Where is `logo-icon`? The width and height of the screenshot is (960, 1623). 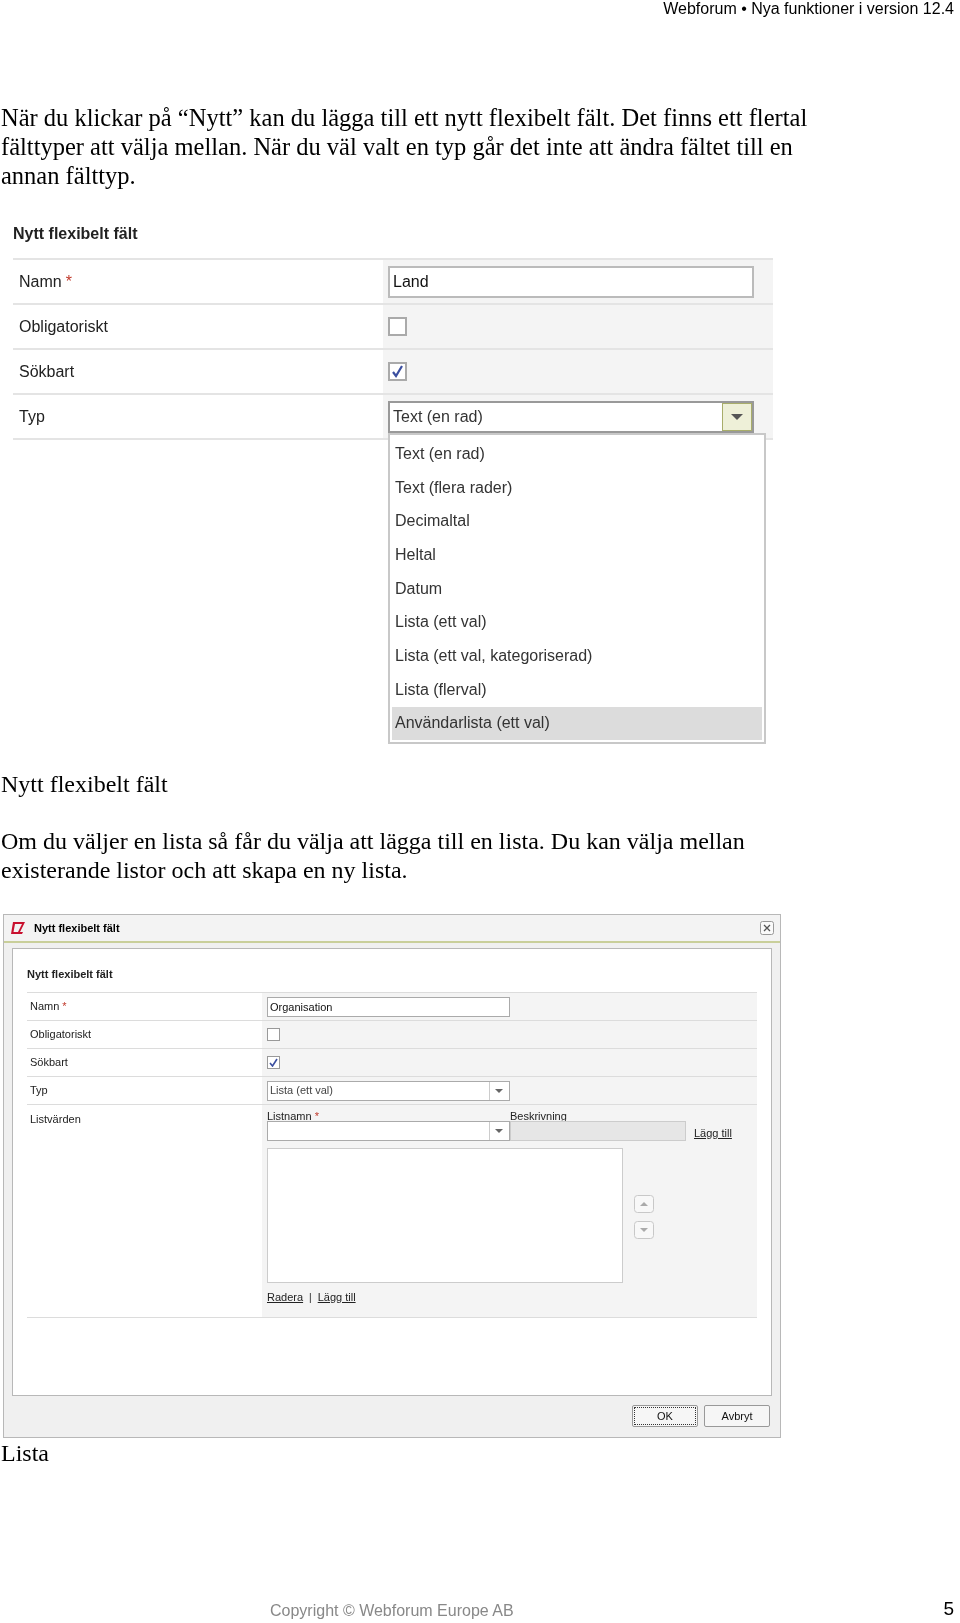
logo-icon is located at coordinates (18, 928).